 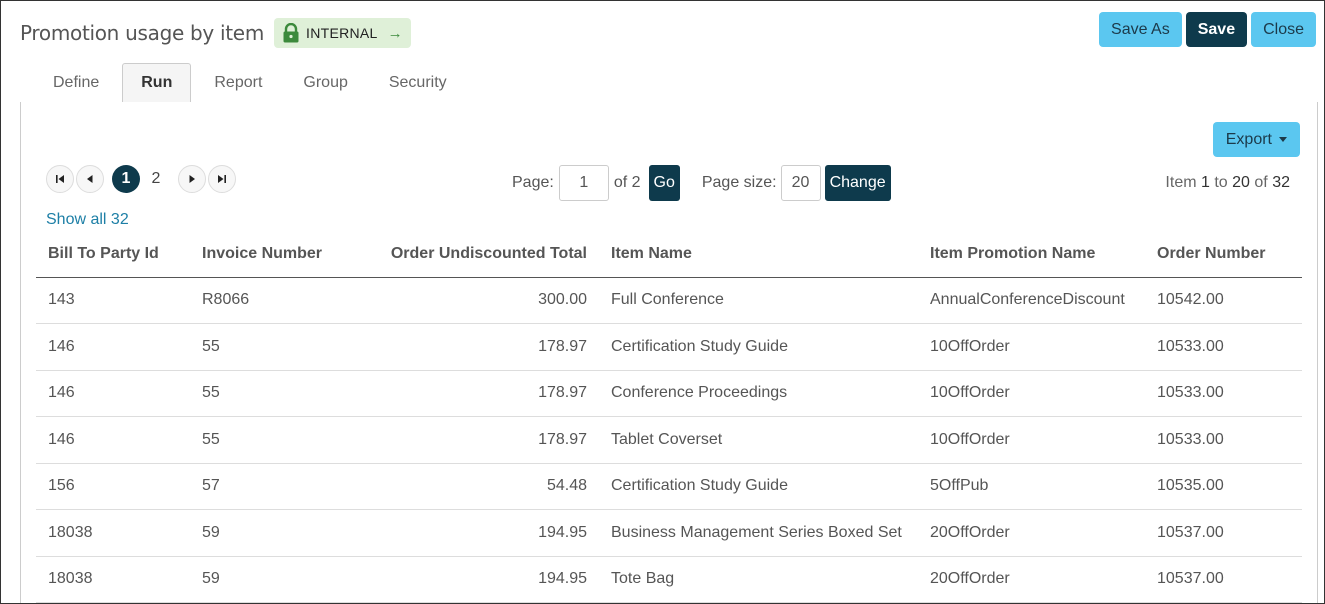 I want to click on cell-order-number: 10535.00, so click(x=1223, y=486).